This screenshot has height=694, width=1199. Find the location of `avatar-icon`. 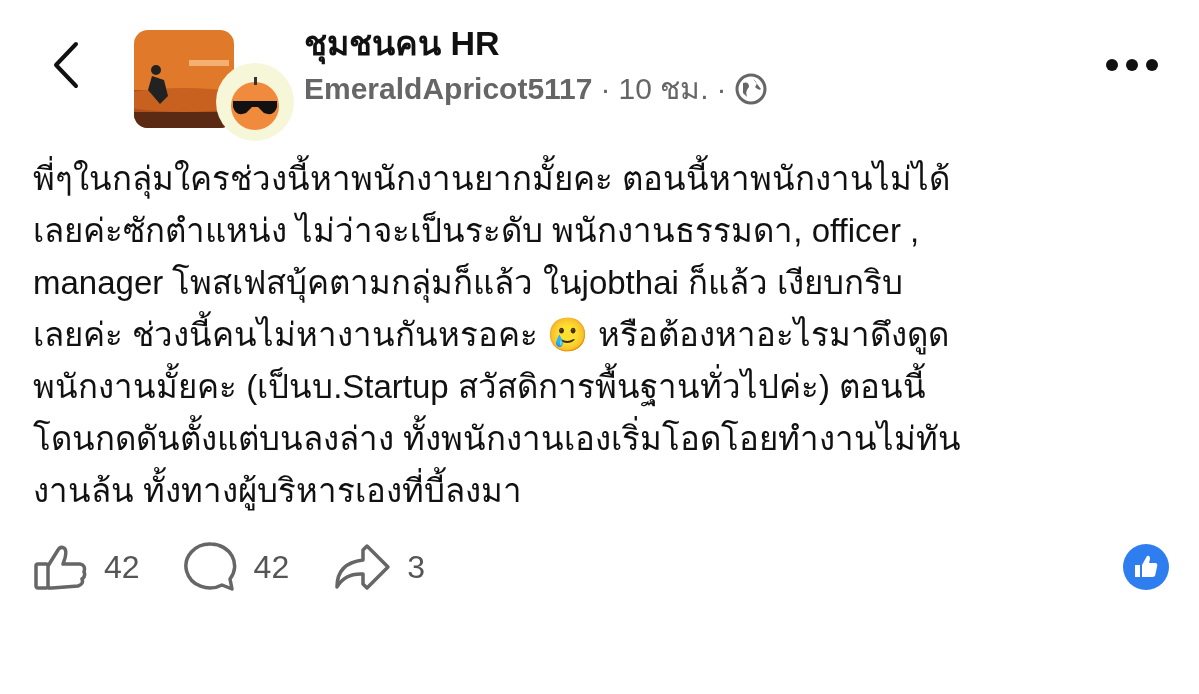

avatar-icon is located at coordinates (255, 102).